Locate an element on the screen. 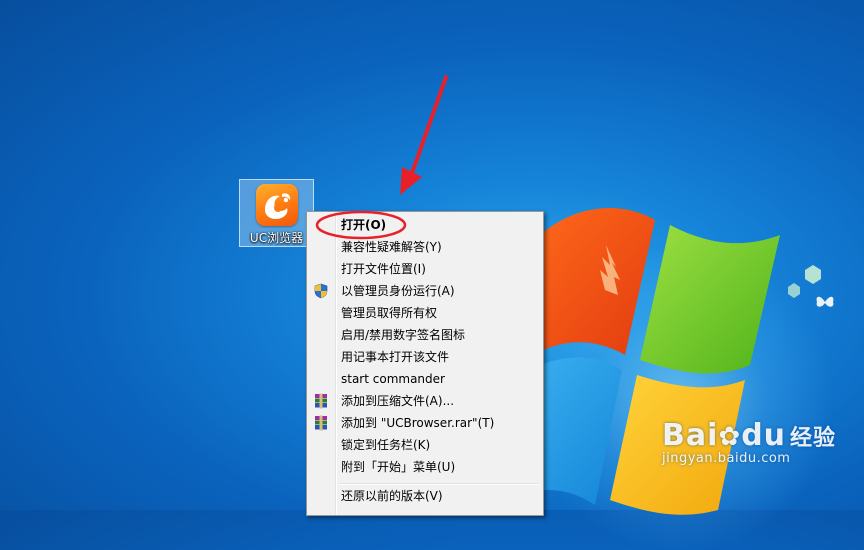  menu-item-label: start commander is located at coordinates (393, 379).